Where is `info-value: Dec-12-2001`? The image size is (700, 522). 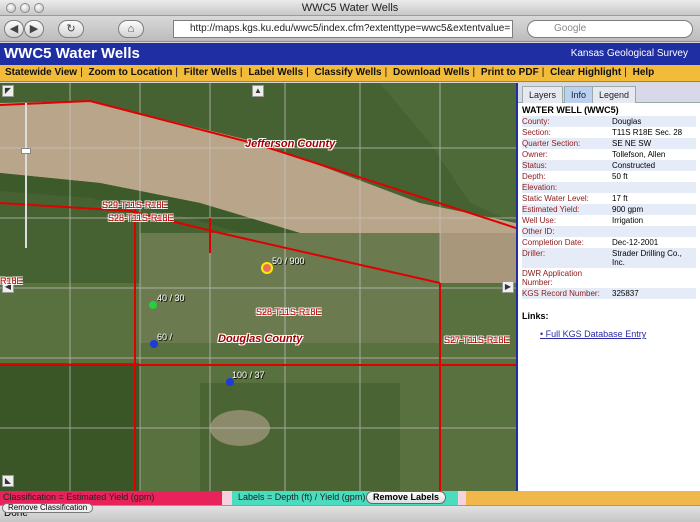
info-value: Dec-12-2001 is located at coordinates (635, 242).